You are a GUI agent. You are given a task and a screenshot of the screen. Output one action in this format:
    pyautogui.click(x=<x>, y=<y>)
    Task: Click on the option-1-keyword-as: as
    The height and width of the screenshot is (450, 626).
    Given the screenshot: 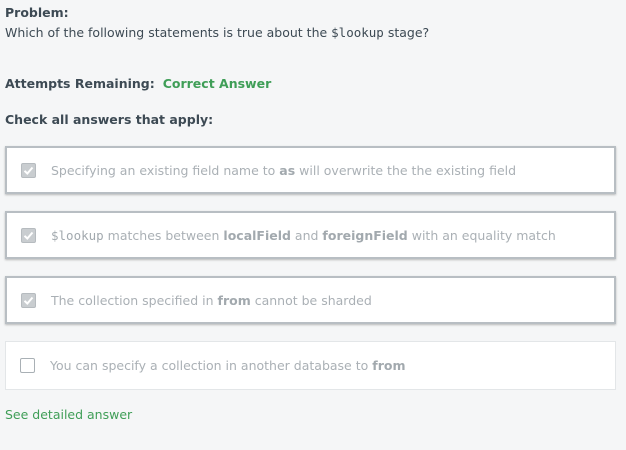 What is the action you would take?
    pyautogui.click(x=287, y=170)
    